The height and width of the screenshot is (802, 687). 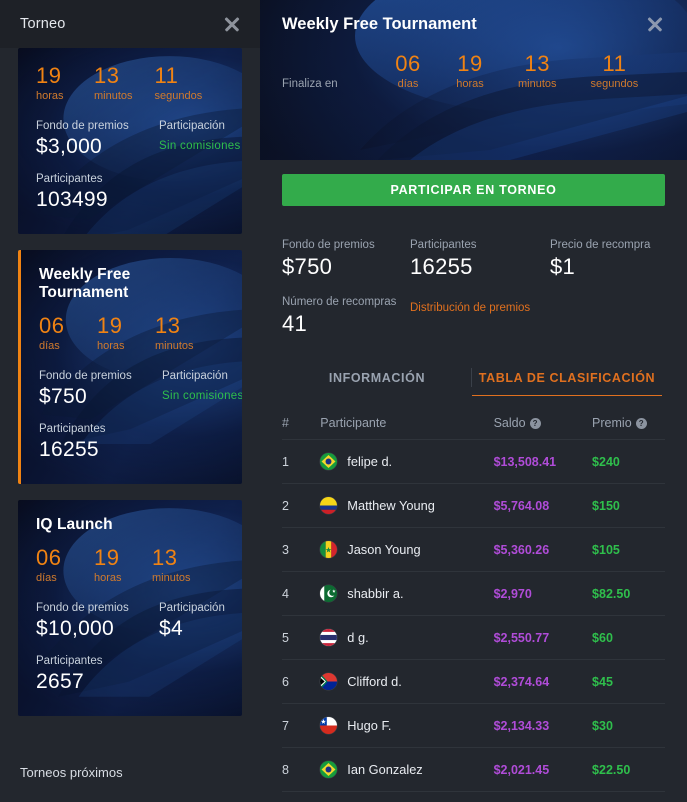 What do you see at coordinates (611, 769) in the screenshot?
I see `cell-prize: $22.50` at bounding box center [611, 769].